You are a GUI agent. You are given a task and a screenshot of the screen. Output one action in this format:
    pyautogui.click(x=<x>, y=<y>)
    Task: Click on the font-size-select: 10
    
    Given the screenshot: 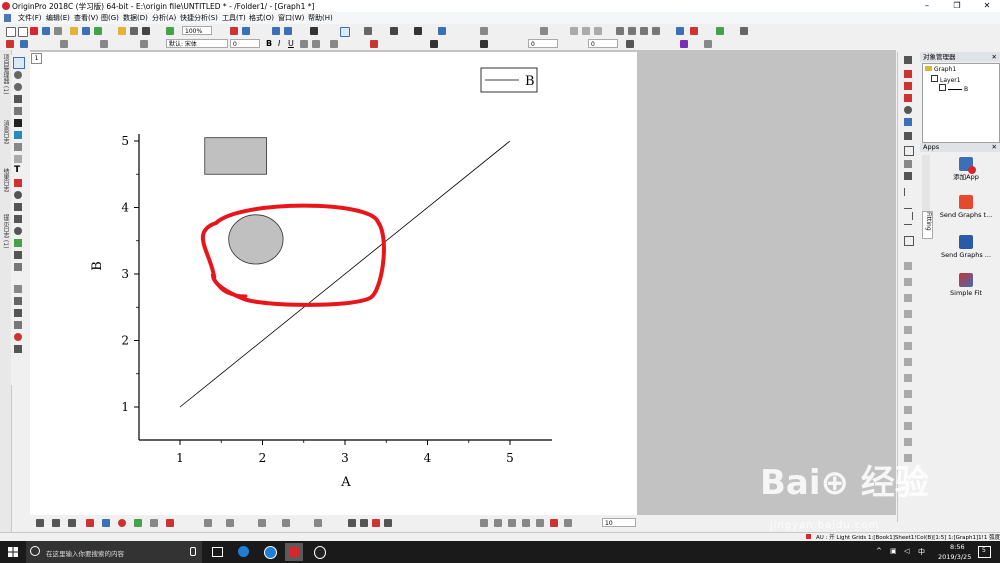 What is the action you would take?
    pyautogui.click(x=619, y=522)
    